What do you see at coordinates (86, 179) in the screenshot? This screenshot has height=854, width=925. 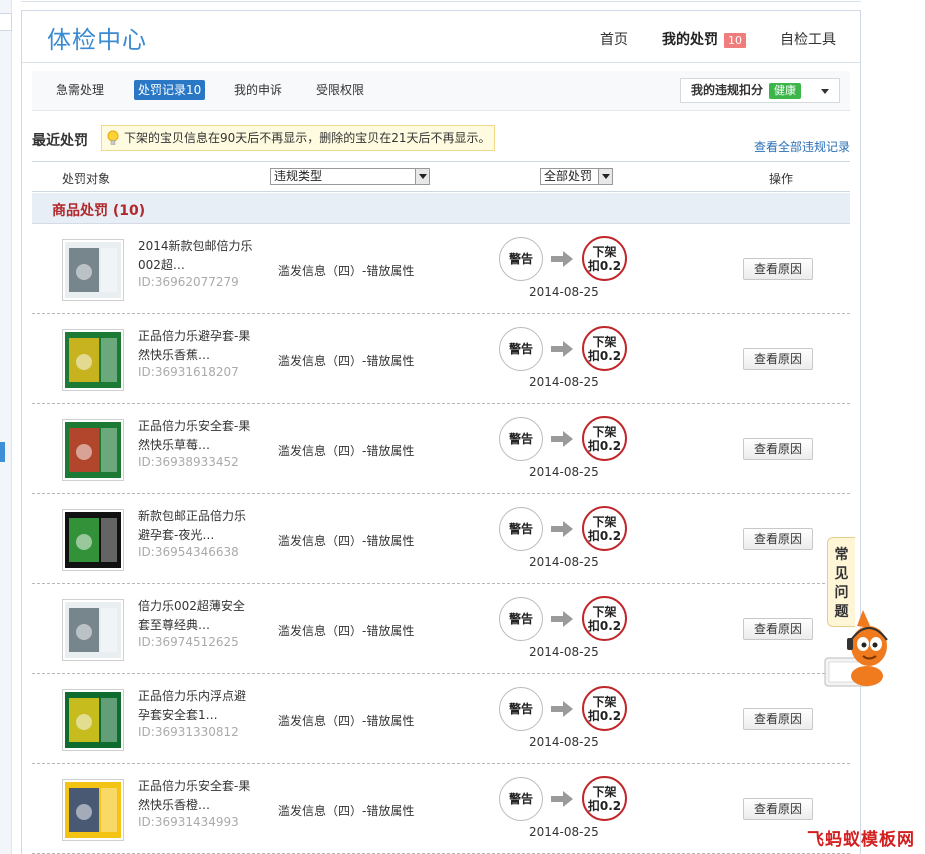 I see `col-penalty-target: 处罚对象` at bounding box center [86, 179].